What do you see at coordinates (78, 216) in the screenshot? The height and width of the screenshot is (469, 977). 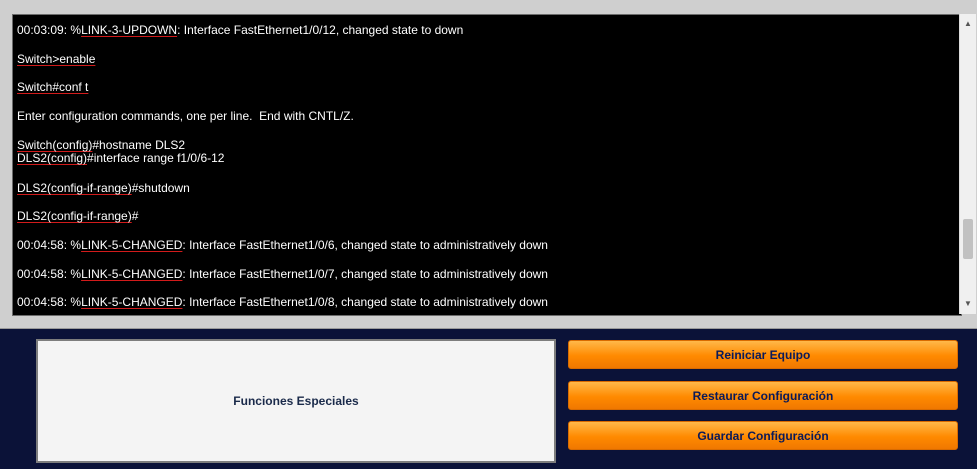 I see `terminal-line: DLS2(config-if-range)#` at bounding box center [78, 216].